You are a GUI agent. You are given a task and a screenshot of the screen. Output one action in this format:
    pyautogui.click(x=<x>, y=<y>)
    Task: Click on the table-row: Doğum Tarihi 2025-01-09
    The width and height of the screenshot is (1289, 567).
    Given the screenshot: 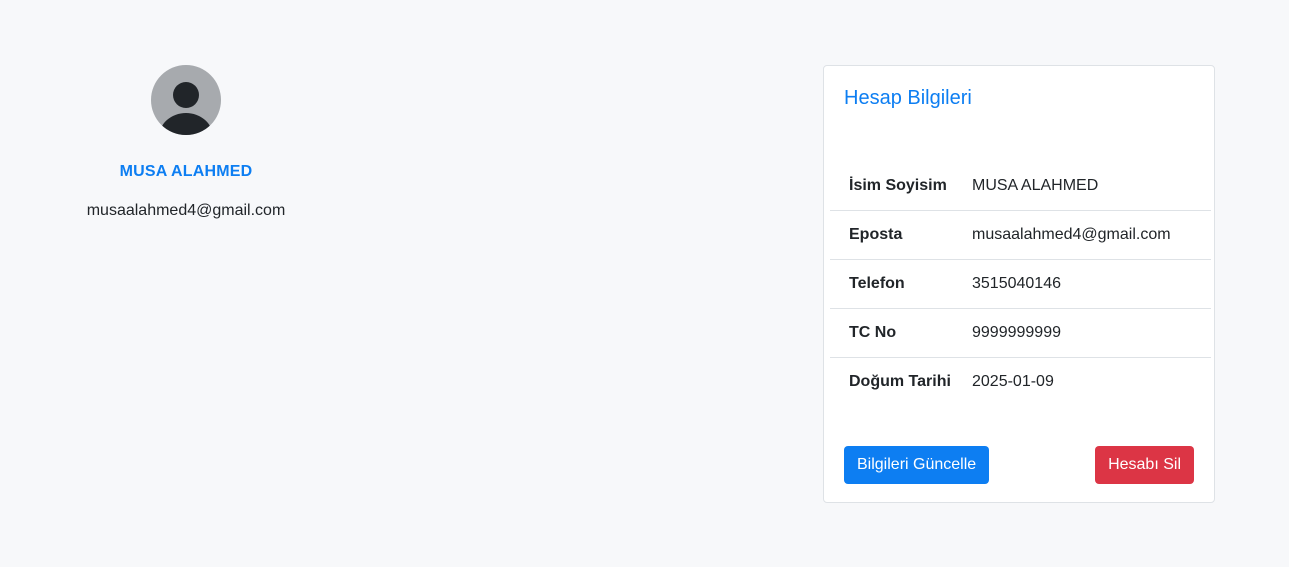 What is the action you would take?
    pyautogui.click(x=1020, y=381)
    